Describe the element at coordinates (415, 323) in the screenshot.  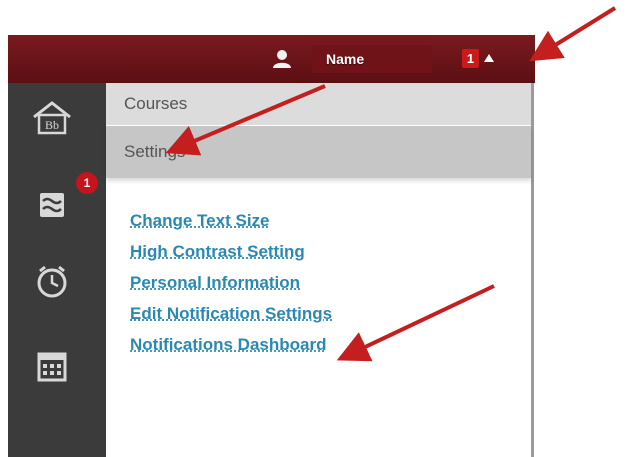
I see `arrow-to-edit-notification-settings` at that location.